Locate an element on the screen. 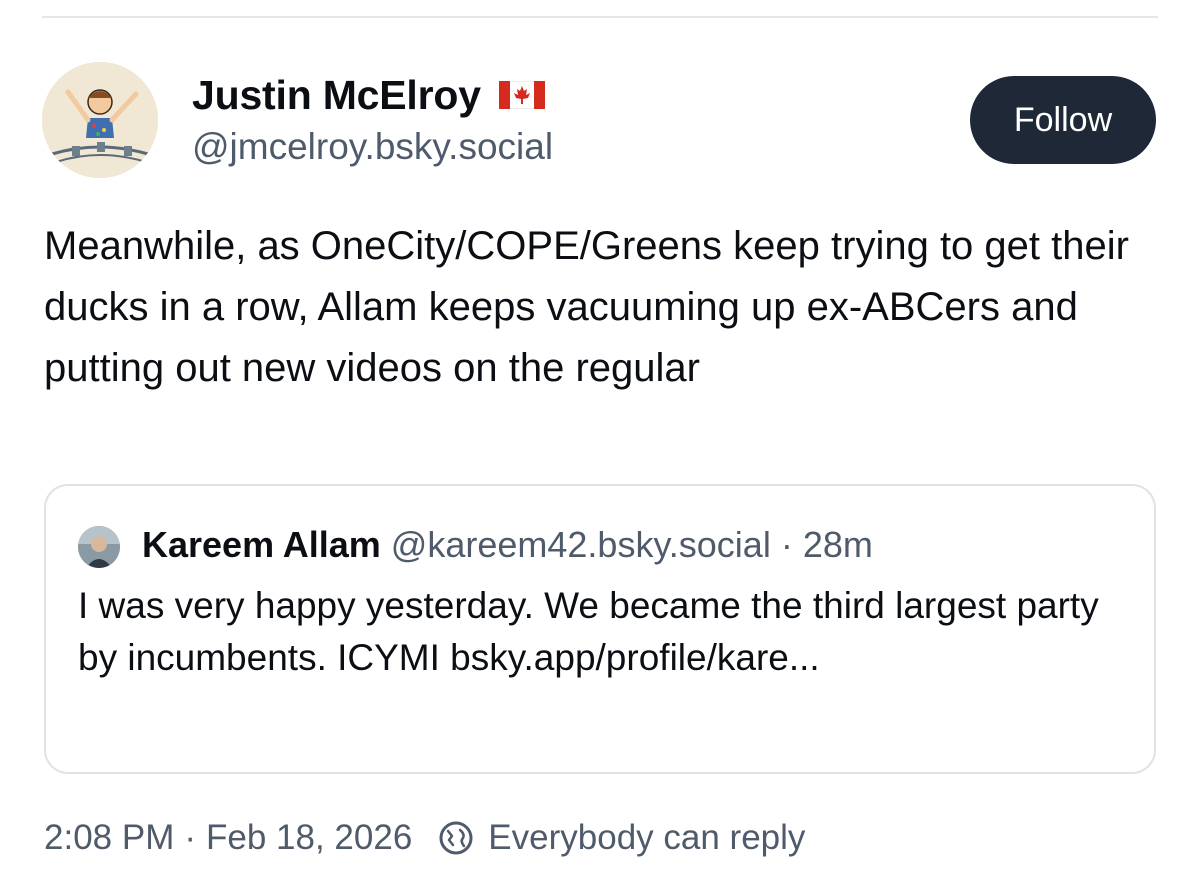  author-avatar is located at coordinates (100, 120).